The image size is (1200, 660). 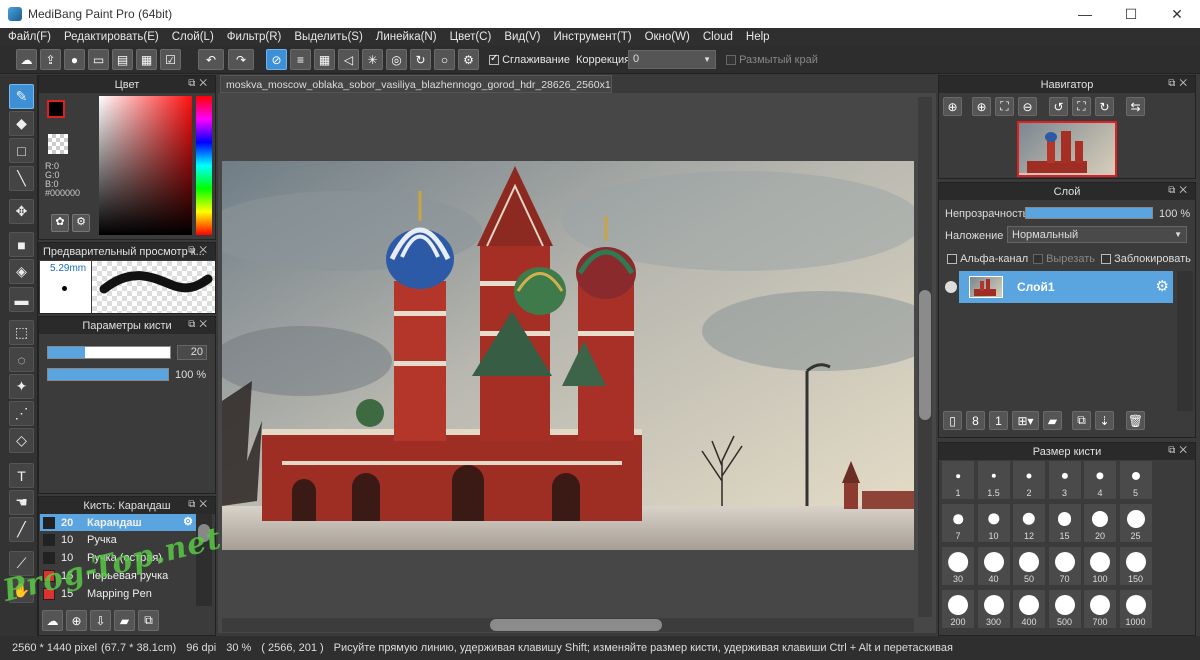 I want to click on menu-ruler: Линейка(N), so click(x=406, y=37).